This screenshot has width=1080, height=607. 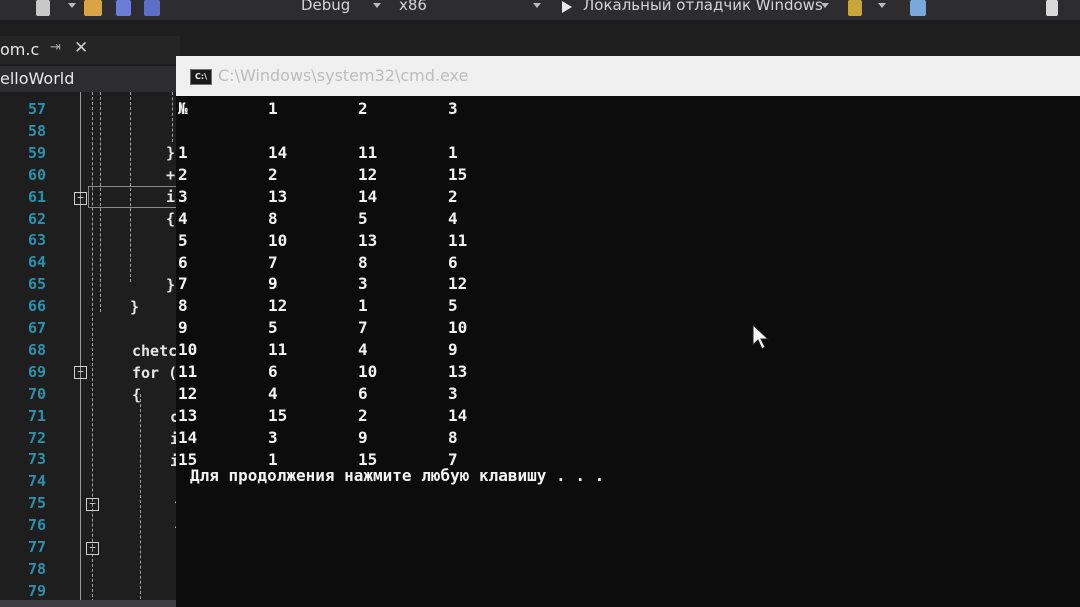 I want to click on project-navigation-bar: elloWorld, so click(x=90, y=79).